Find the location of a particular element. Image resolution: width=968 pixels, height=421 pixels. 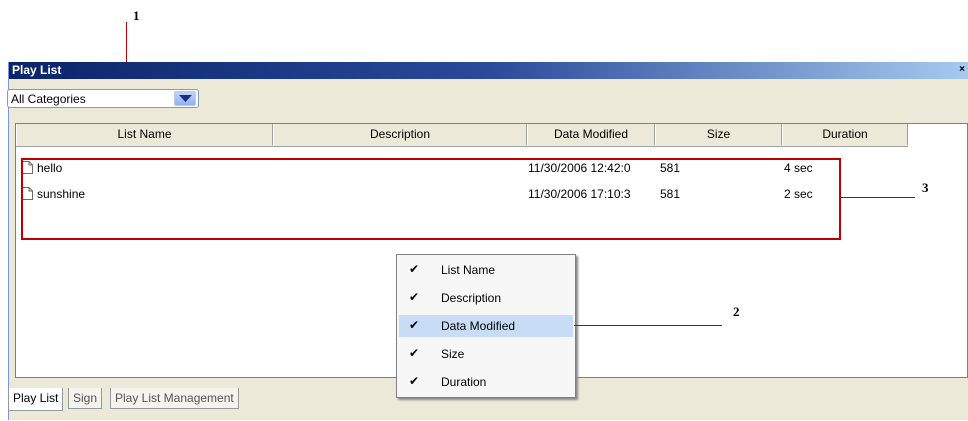

dropdown-button is located at coordinates (185, 98).